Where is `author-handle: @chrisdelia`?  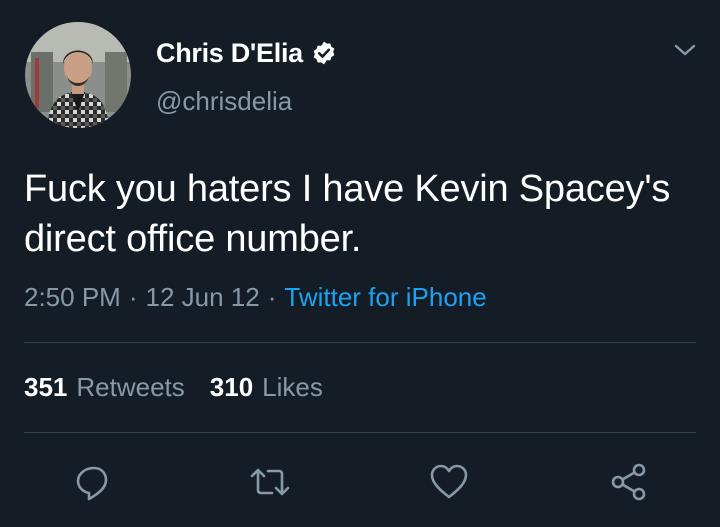 author-handle: @chrisdelia is located at coordinates (224, 101).